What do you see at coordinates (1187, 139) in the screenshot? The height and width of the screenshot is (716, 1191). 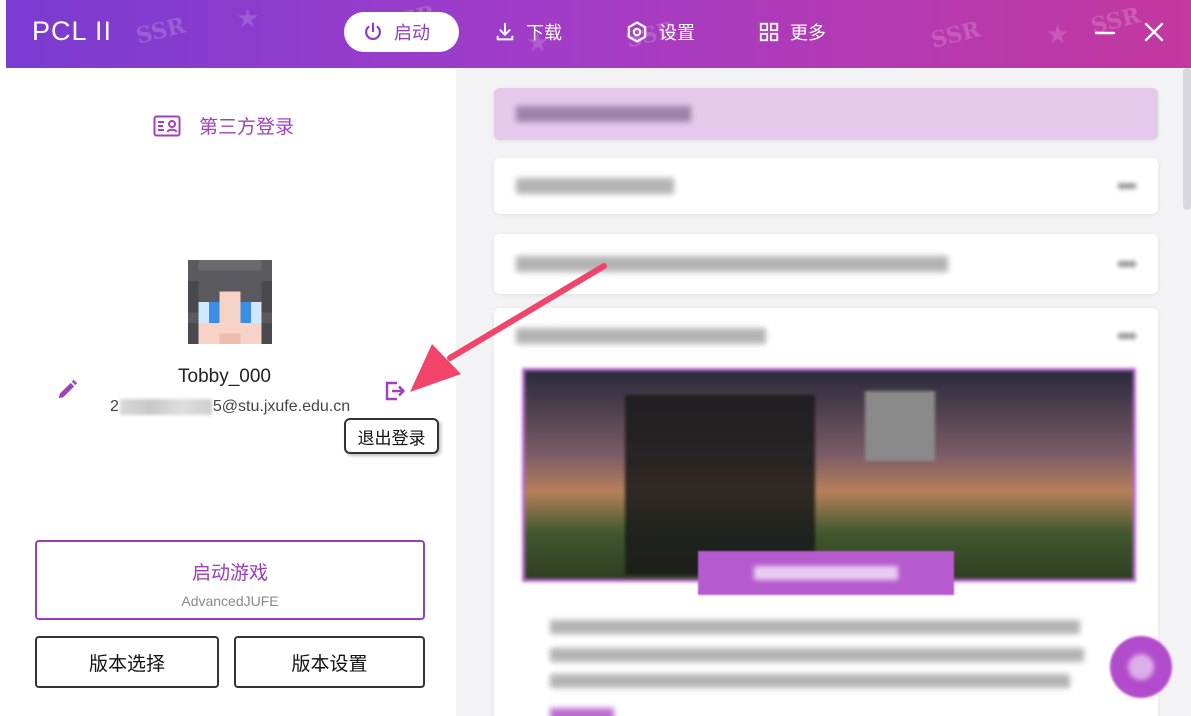 I see `scrollbar` at bounding box center [1187, 139].